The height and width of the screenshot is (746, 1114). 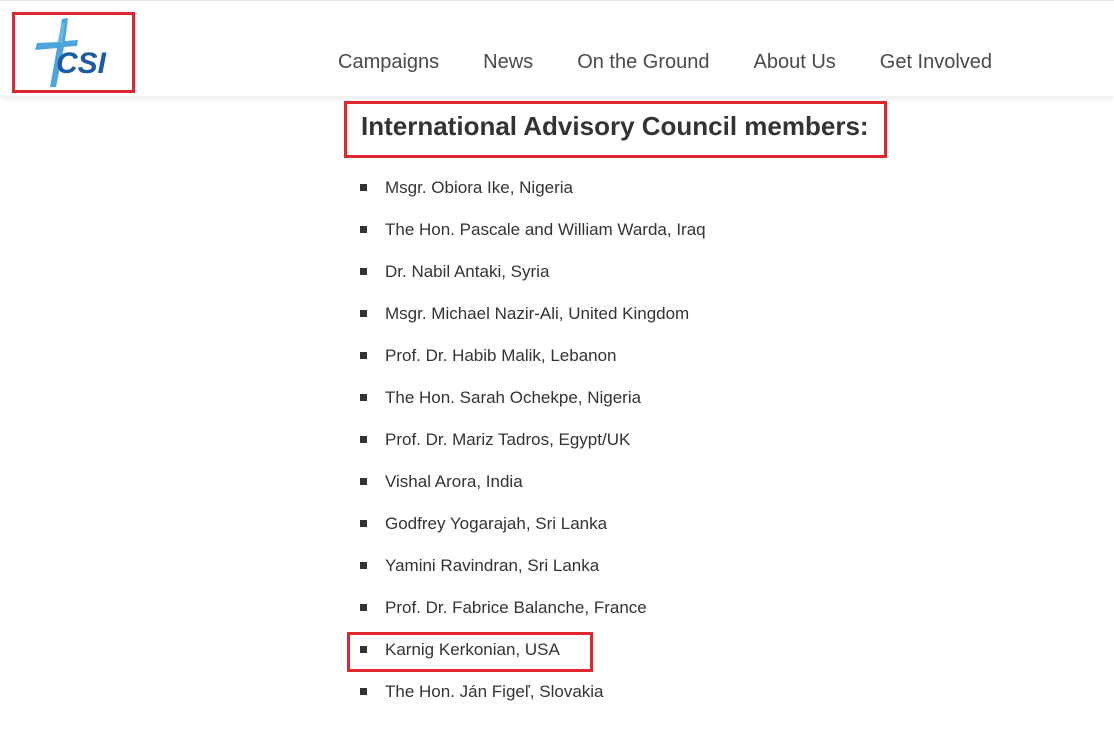 I want to click on list-item: The Hon. Sarah Ochekpe, Nigeria, so click(x=533, y=408).